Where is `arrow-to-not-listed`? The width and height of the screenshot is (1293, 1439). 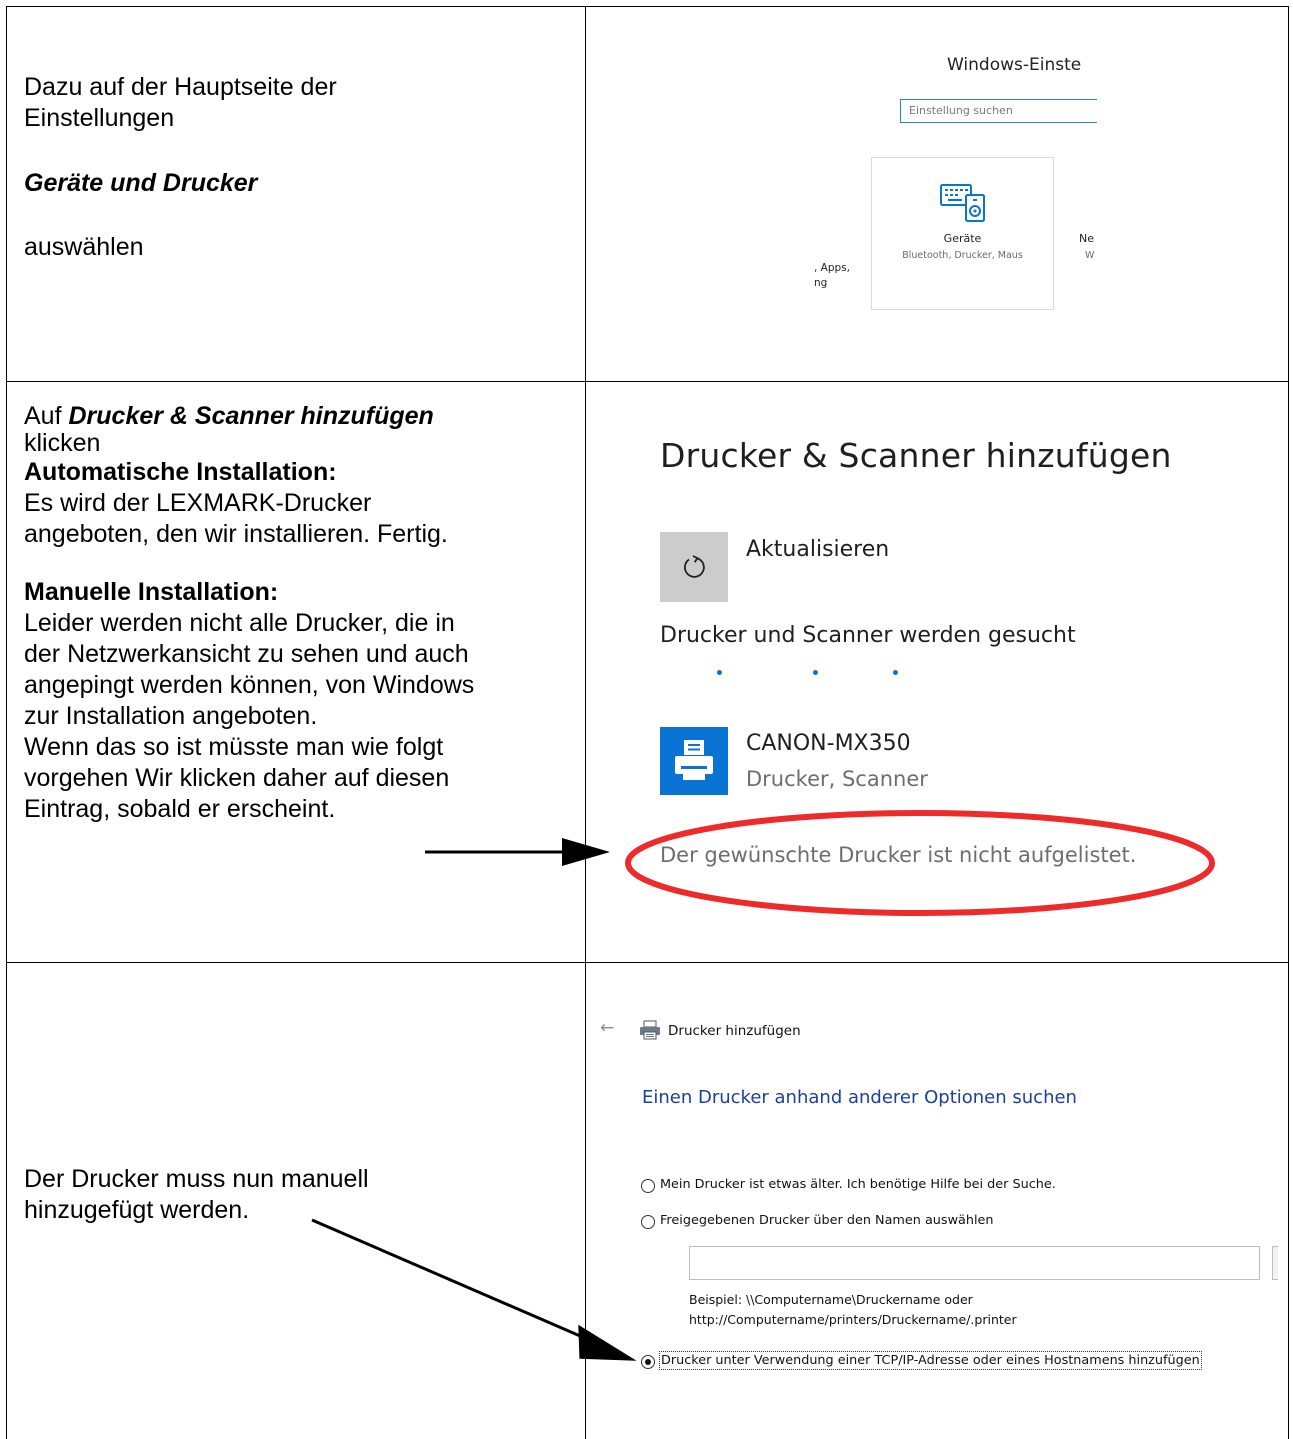 arrow-to-not-listed is located at coordinates (517, 852).